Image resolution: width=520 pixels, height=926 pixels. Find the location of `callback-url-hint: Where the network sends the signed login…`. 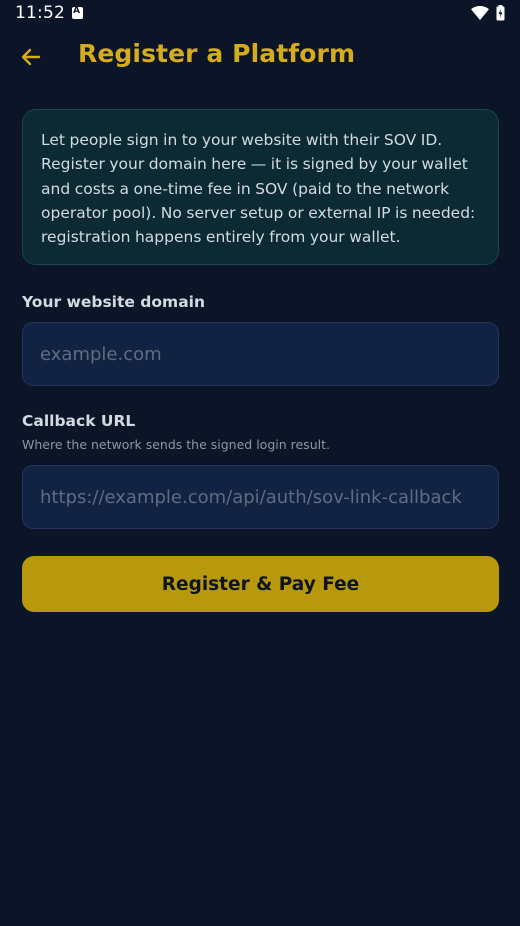

callback-url-hint: Where the network sends the signed login… is located at coordinates (176, 444).